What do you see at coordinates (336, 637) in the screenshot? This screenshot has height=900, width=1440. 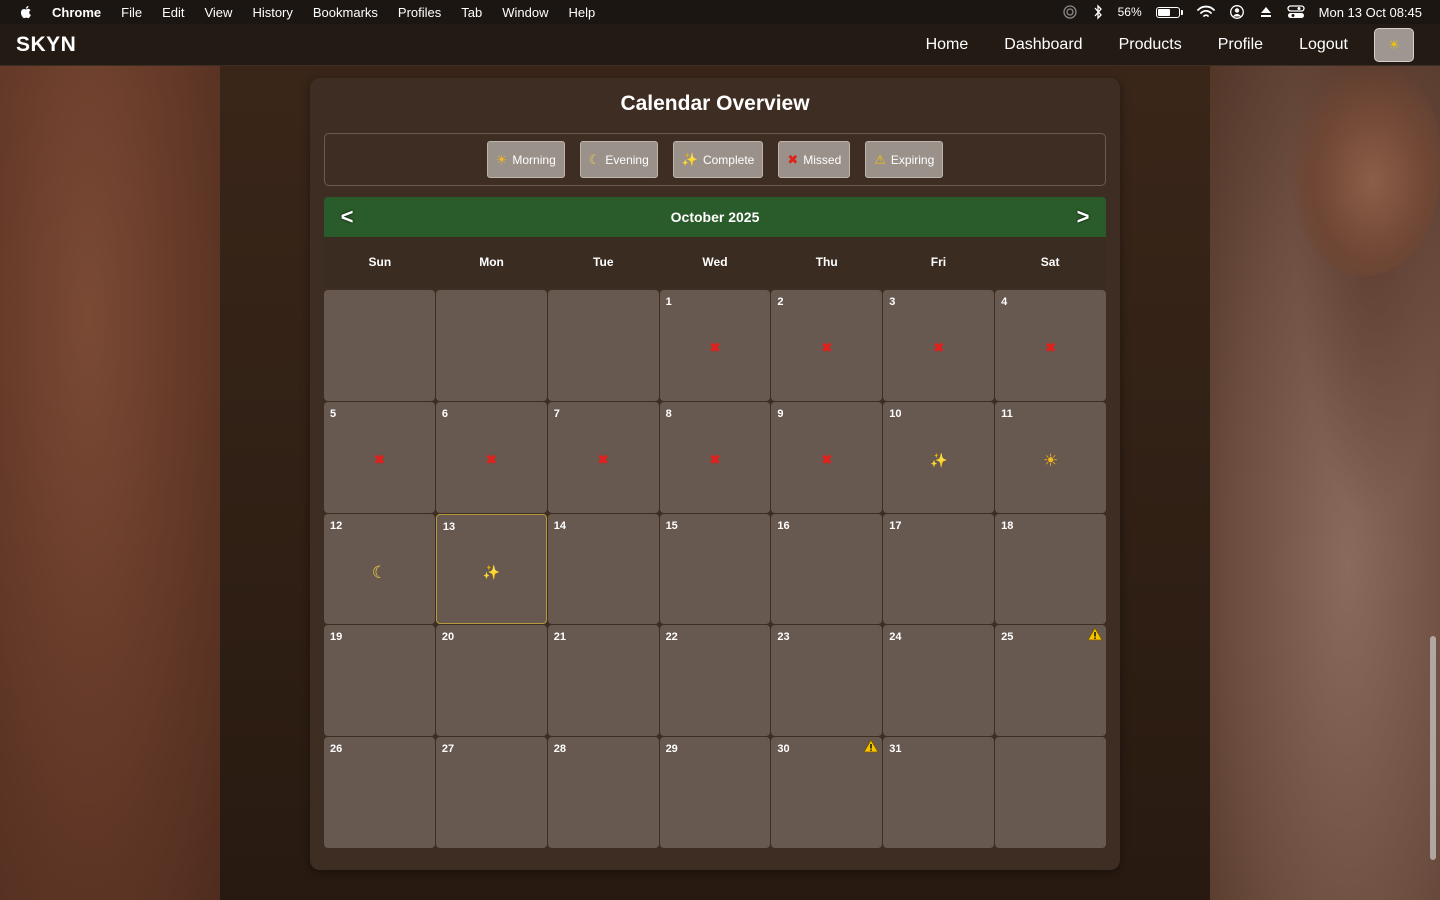 I see `day-number: 19` at bounding box center [336, 637].